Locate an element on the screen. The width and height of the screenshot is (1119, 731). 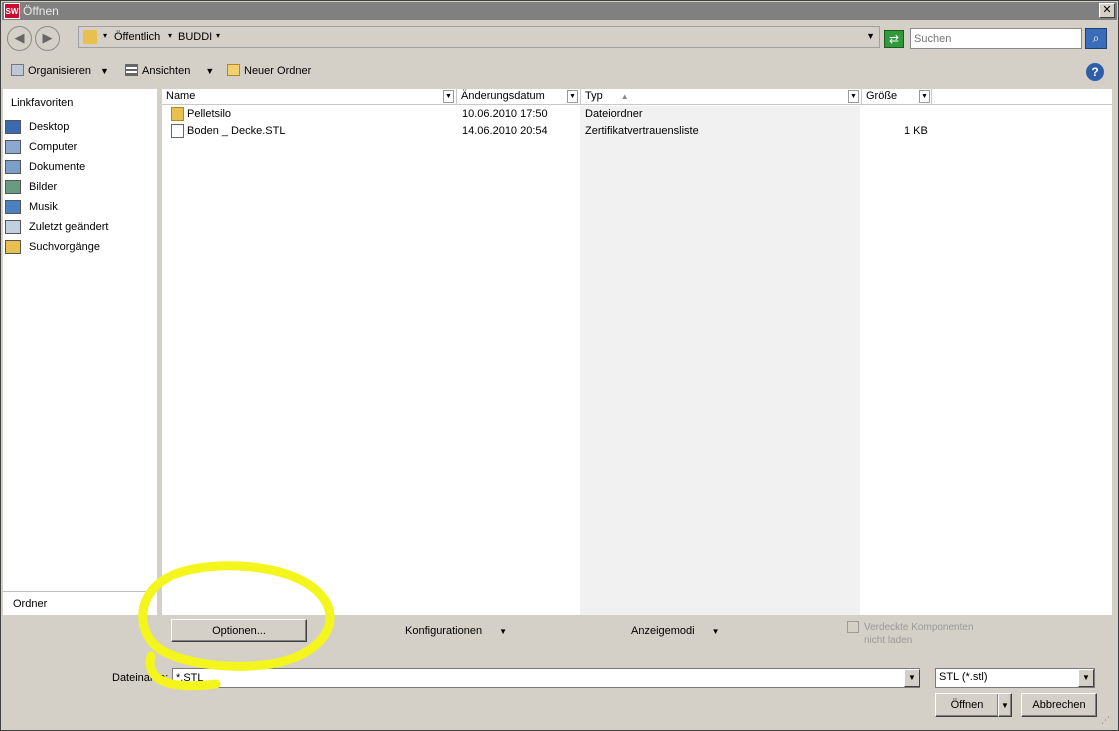
desktop-icon is located at coordinates (13, 127).